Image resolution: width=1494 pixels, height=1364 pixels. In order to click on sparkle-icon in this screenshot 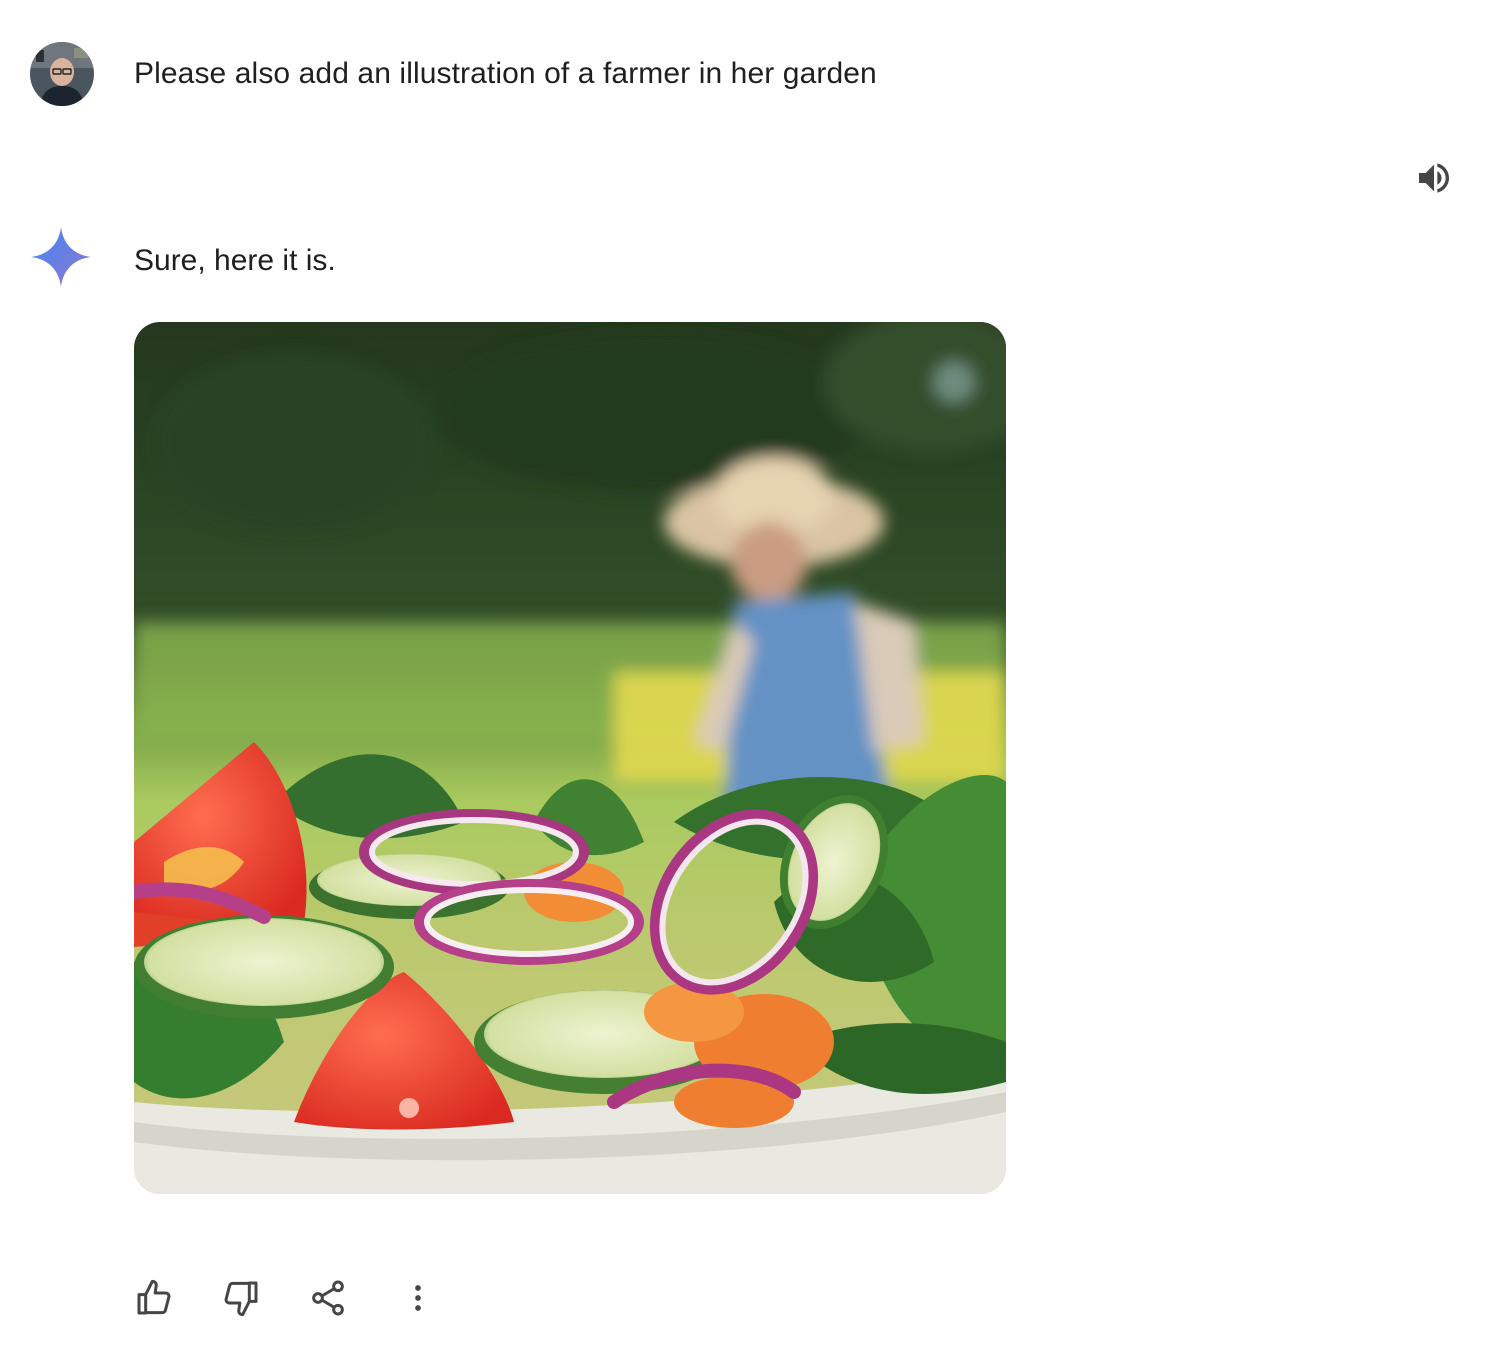, I will do `click(61, 257)`.